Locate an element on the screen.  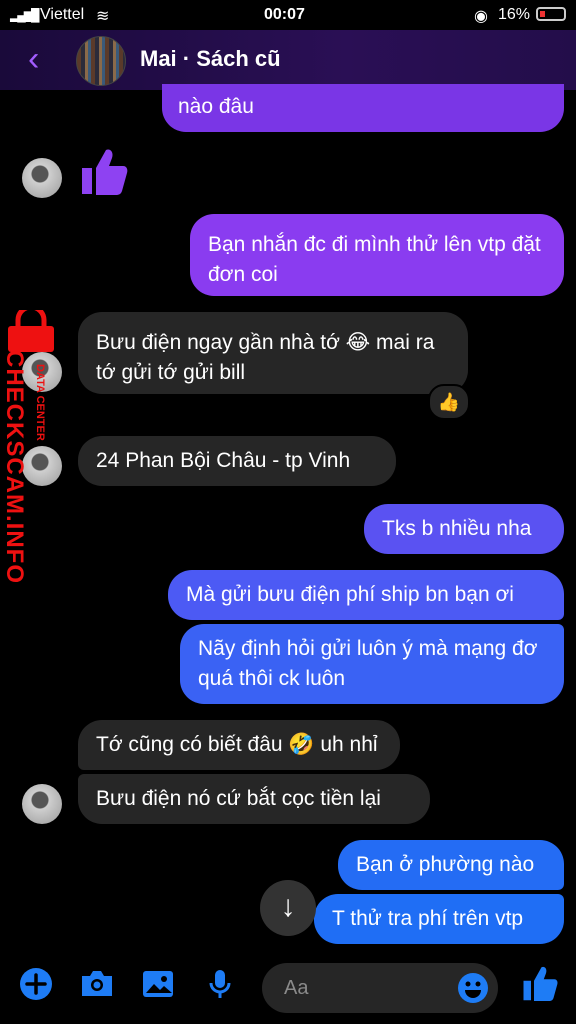
message-input: Aa is located at coordinates (380, 988).